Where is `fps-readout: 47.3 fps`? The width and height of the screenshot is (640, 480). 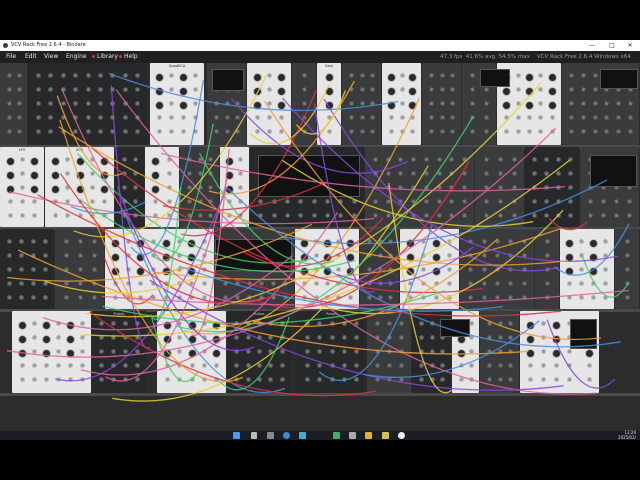 fps-readout: 47.3 fps is located at coordinates (451, 57).